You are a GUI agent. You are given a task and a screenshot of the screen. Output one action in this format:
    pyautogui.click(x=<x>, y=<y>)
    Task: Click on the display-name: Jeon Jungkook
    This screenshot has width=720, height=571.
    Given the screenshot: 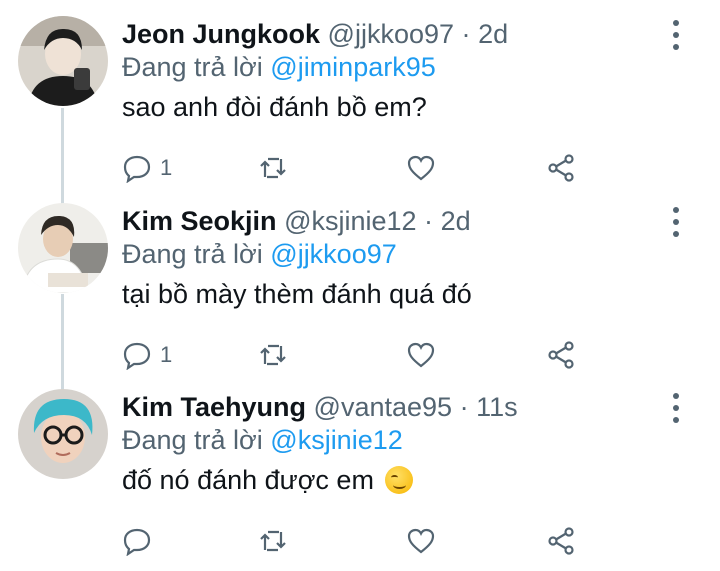 What is the action you would take?
    pyautogui.click(x=221, y=34)
    